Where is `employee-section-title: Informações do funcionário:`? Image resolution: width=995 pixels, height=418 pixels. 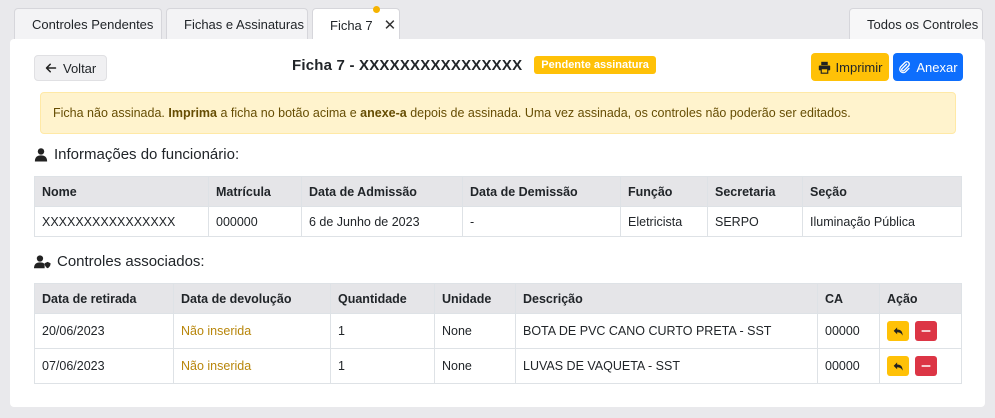
employee-section-title: Informações do funcionário: is located at coordinates (136, 154).